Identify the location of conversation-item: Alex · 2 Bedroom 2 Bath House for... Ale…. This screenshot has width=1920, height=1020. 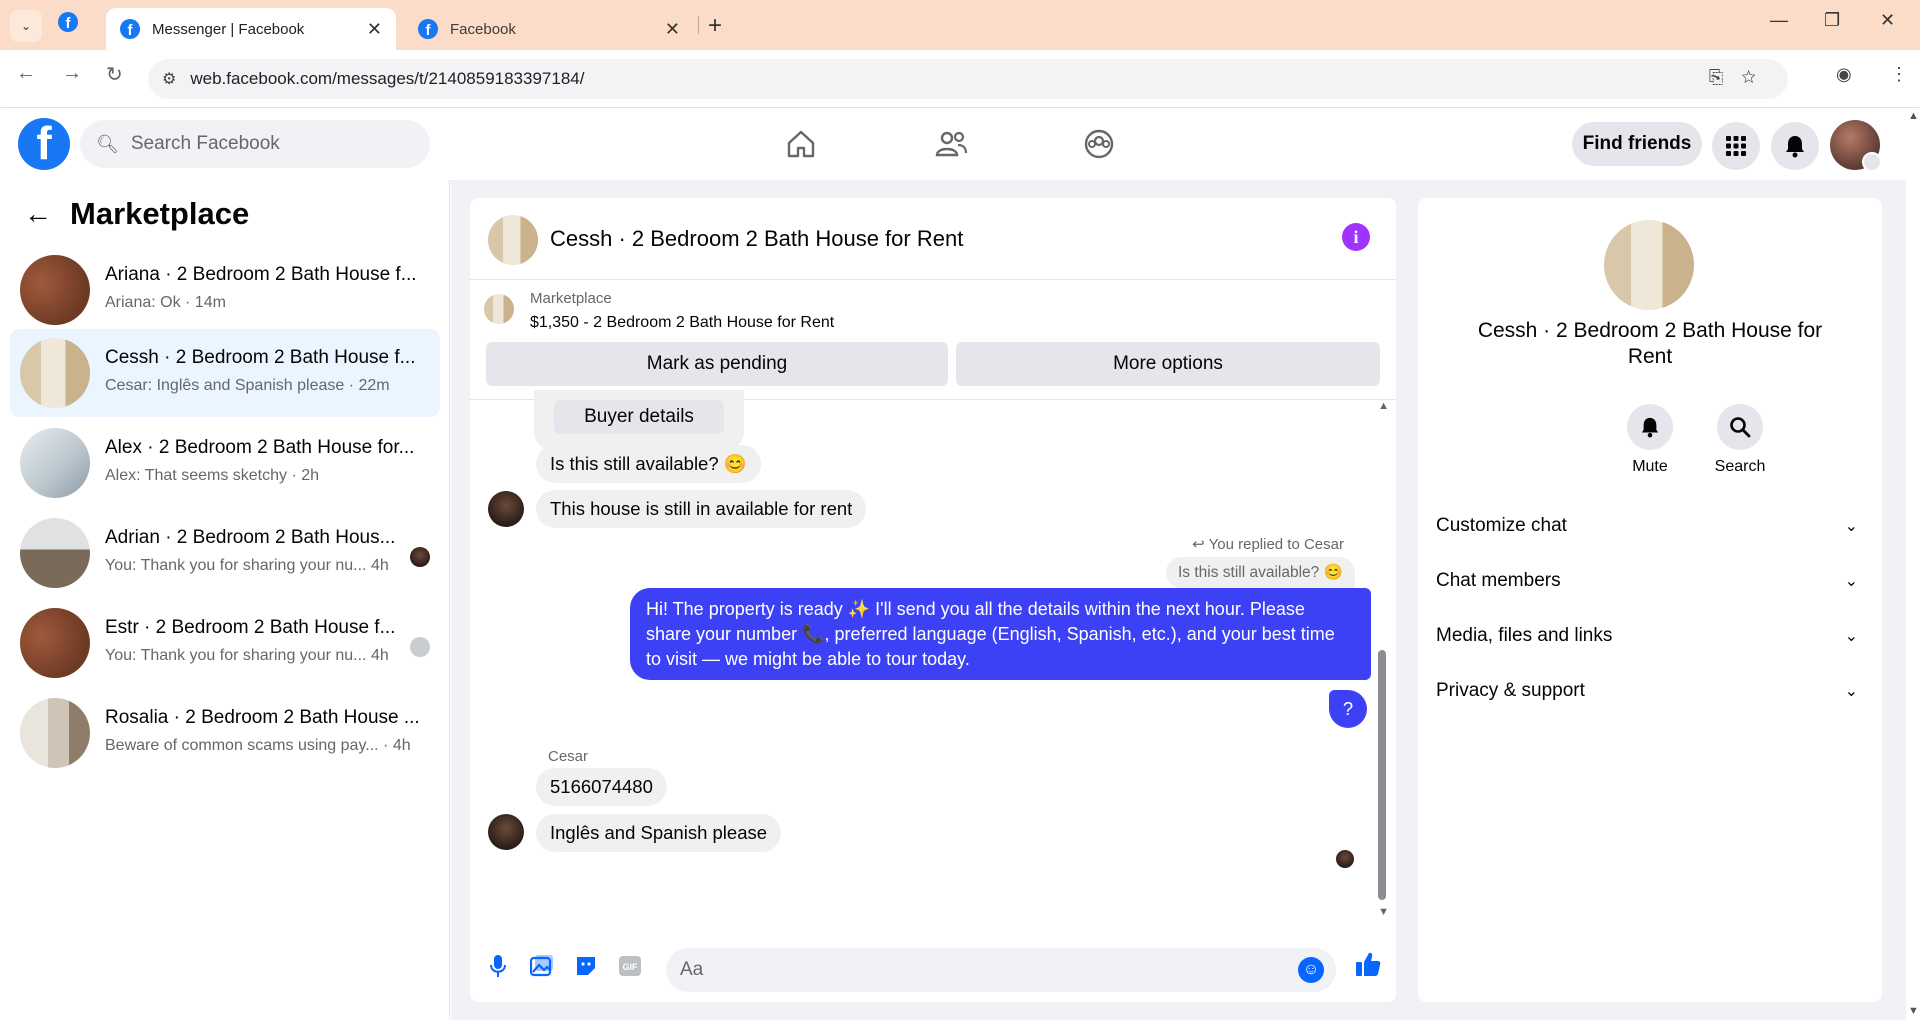
(225, 463).